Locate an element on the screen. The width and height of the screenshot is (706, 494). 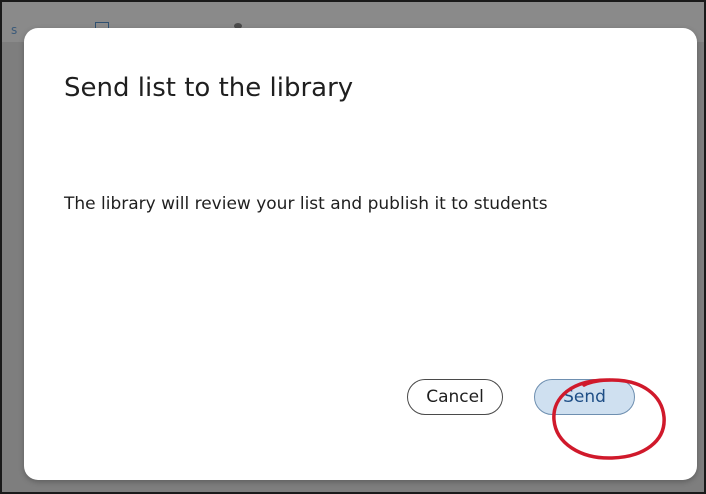
background-page-text: s is located at coordinates (14, 30).